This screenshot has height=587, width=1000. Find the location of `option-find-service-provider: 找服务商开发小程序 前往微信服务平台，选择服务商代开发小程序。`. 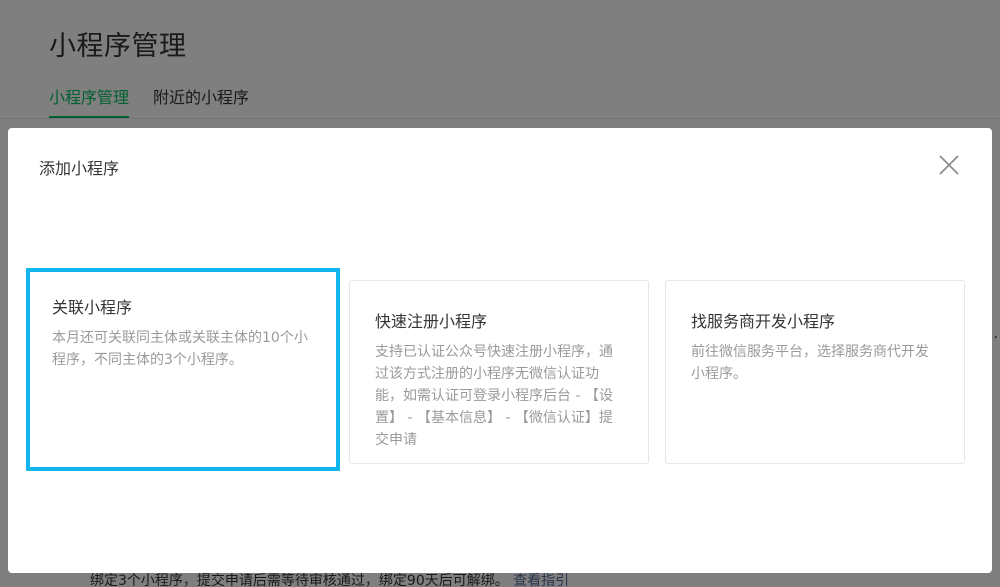

option-find-service-provider: 找服务商开发小程序 前往微信服务平台，选择服务商代开发小程序。 is located at coordinates (815, 372).